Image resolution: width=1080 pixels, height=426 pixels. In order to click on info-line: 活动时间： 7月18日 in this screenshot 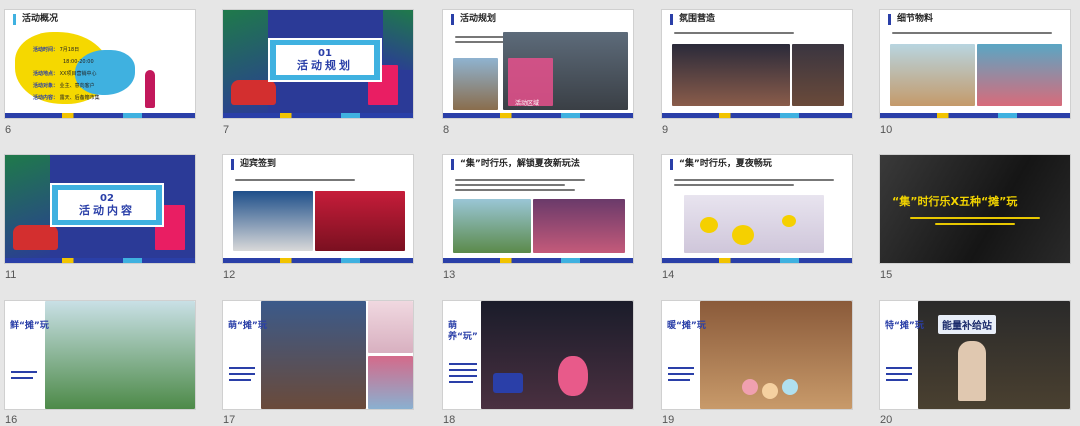, I will do `click(56, 50)`.